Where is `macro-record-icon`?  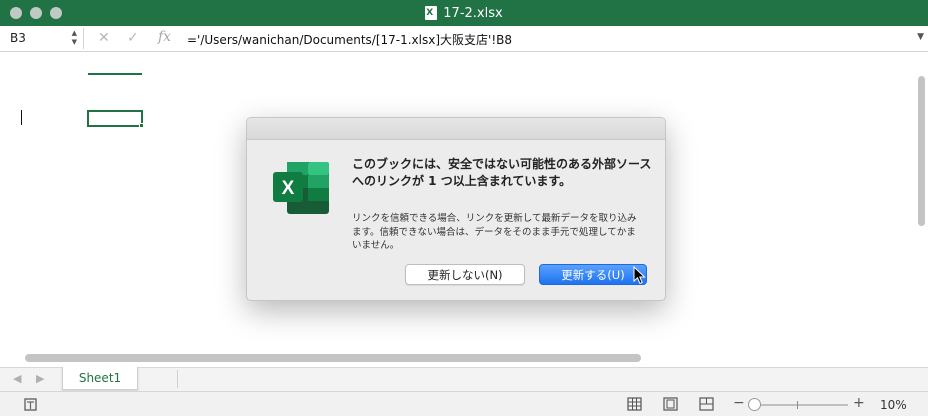
macro-record-icon is located at coordinates (31, 404).